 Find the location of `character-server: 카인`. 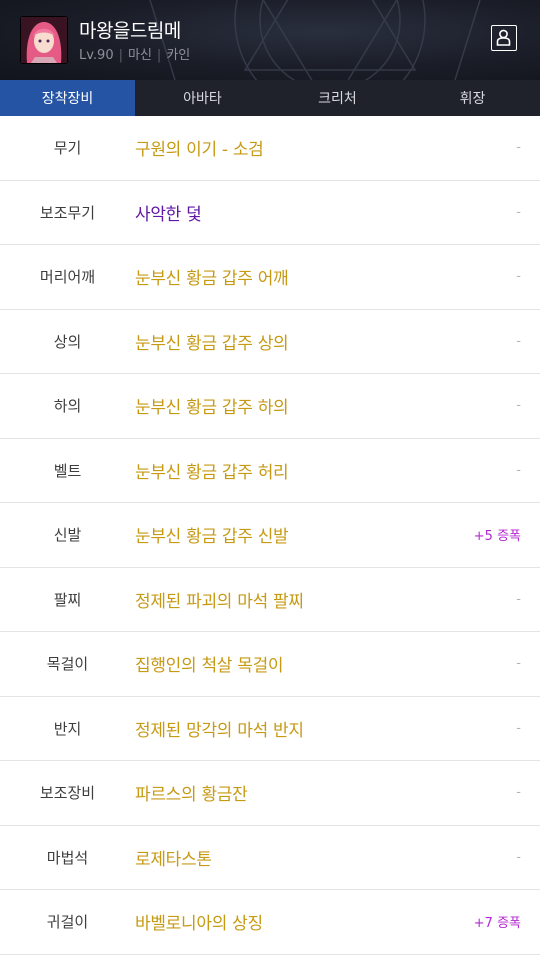

character-server: 카인 is located at coordinates (178, 55).